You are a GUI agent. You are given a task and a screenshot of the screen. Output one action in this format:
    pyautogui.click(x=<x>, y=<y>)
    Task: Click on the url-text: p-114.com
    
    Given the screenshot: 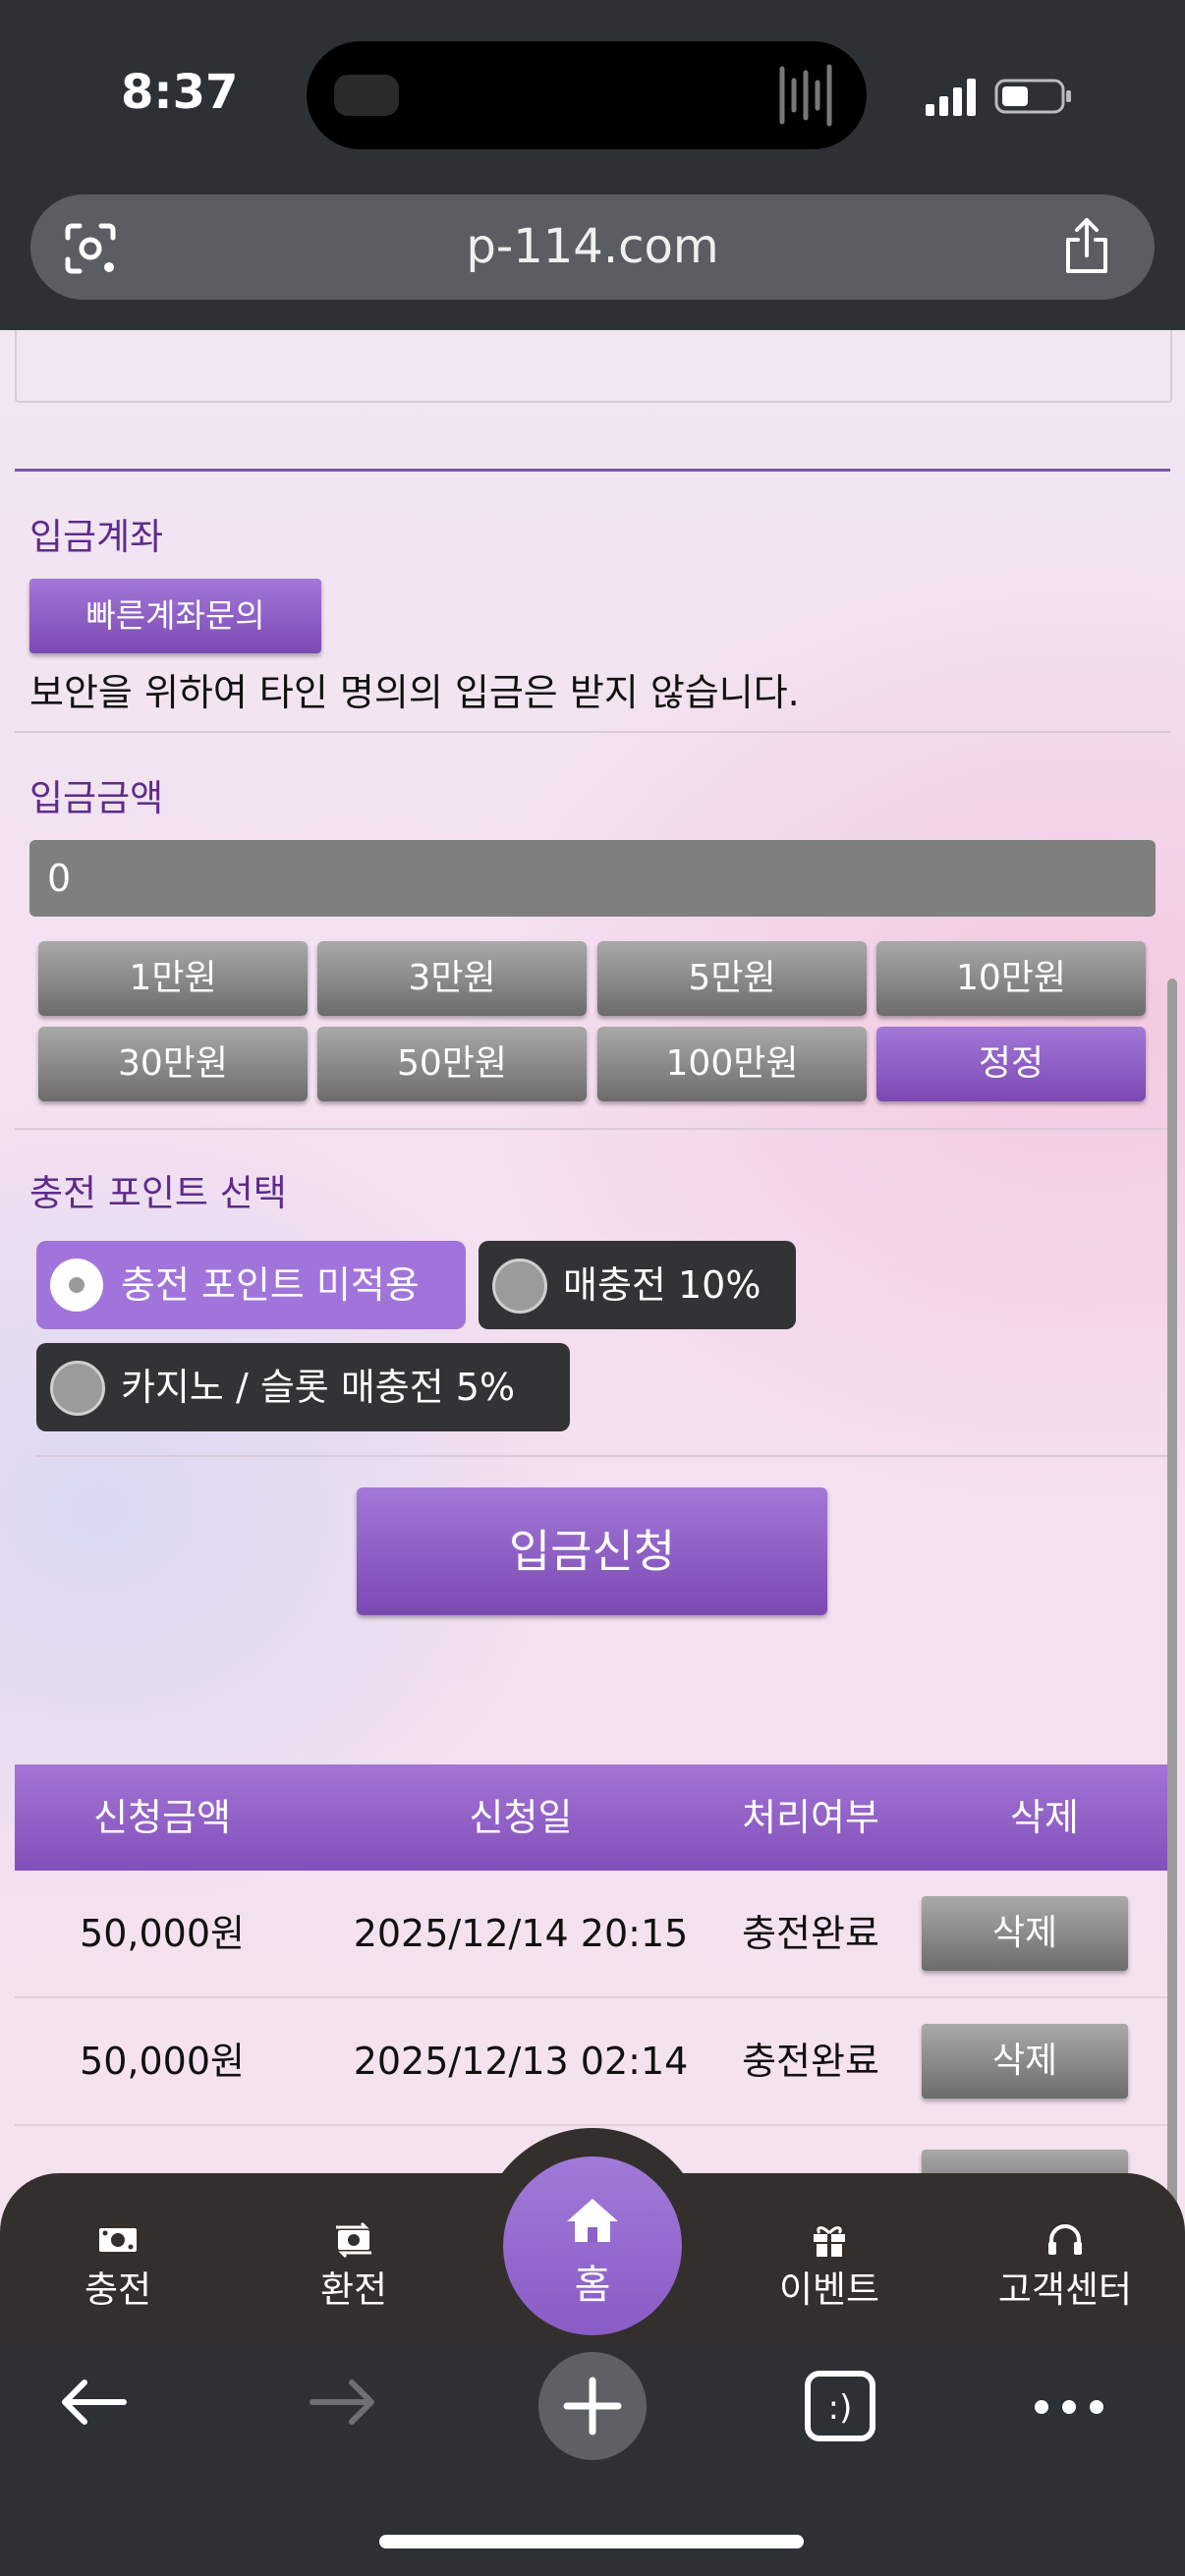 What is the action you would take?
    pyautogui.click(x=592, y=246)
    